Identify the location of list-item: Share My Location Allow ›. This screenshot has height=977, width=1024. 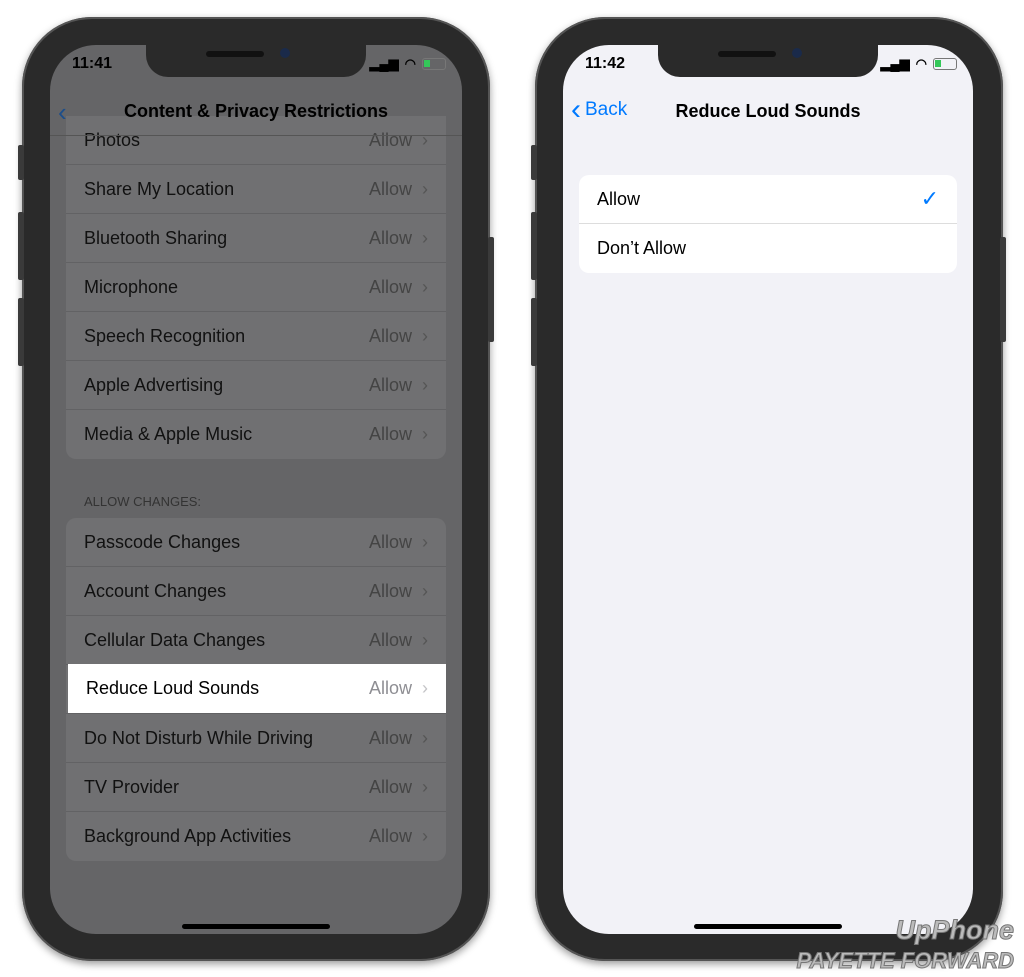
(256, 189).